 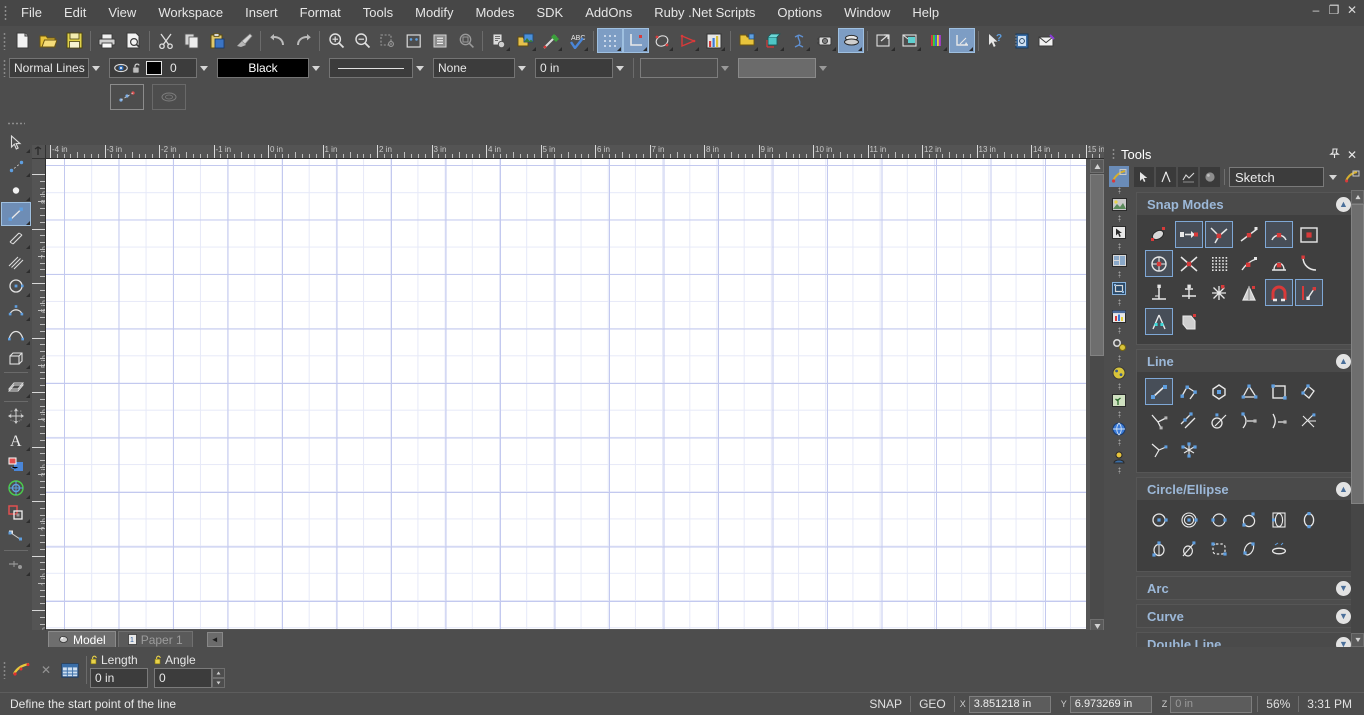 What do you see at coordinates (1249, 391) in the screenshot?
I see `line-triangle-icon` at bounding box center [1249, 391].